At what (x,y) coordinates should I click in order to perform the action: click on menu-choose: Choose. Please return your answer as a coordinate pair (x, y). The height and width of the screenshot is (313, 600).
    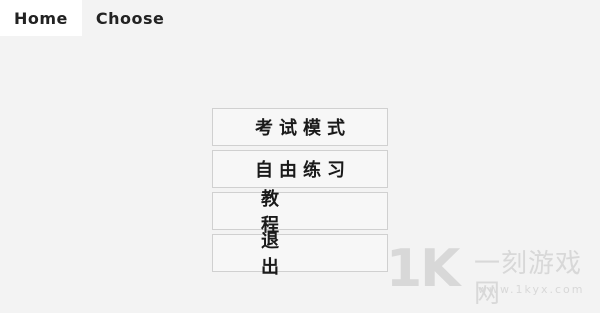
    Looking at the image, I should click on (130, 18).